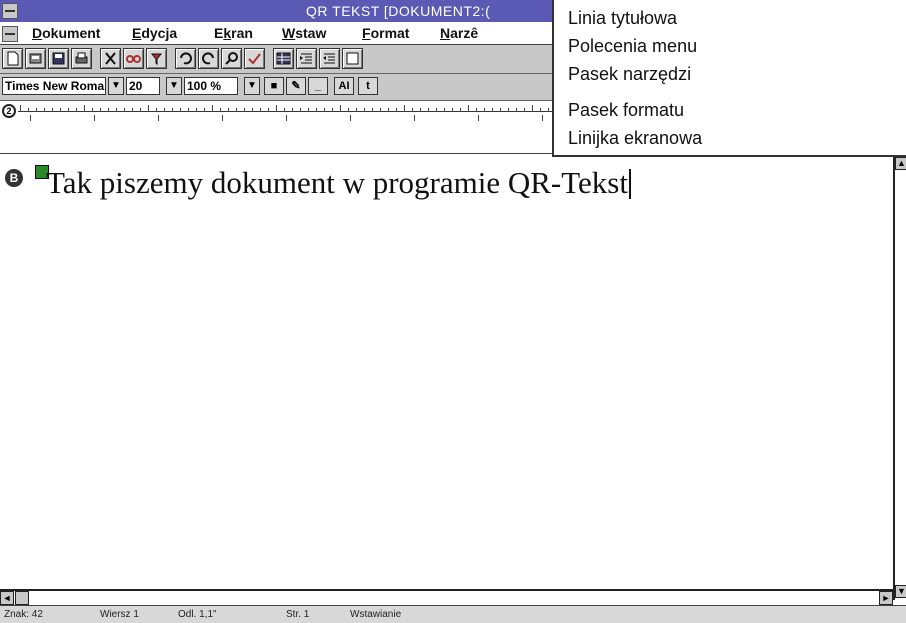 The width and height of the screenshot is (906, 623). I want to click on undo-icon, so click(185, 58).